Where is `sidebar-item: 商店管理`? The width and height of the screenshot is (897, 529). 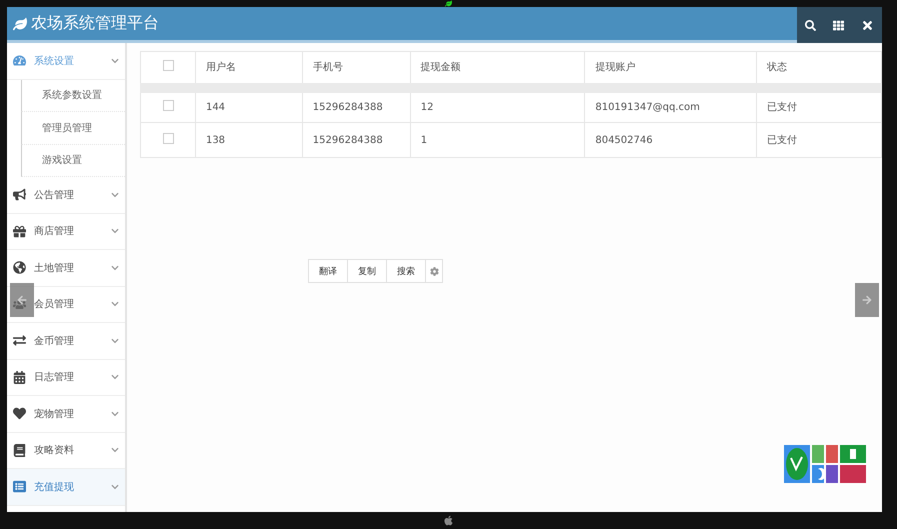
sidebar-item: 商店管理 is located at coordinates (66, 232).